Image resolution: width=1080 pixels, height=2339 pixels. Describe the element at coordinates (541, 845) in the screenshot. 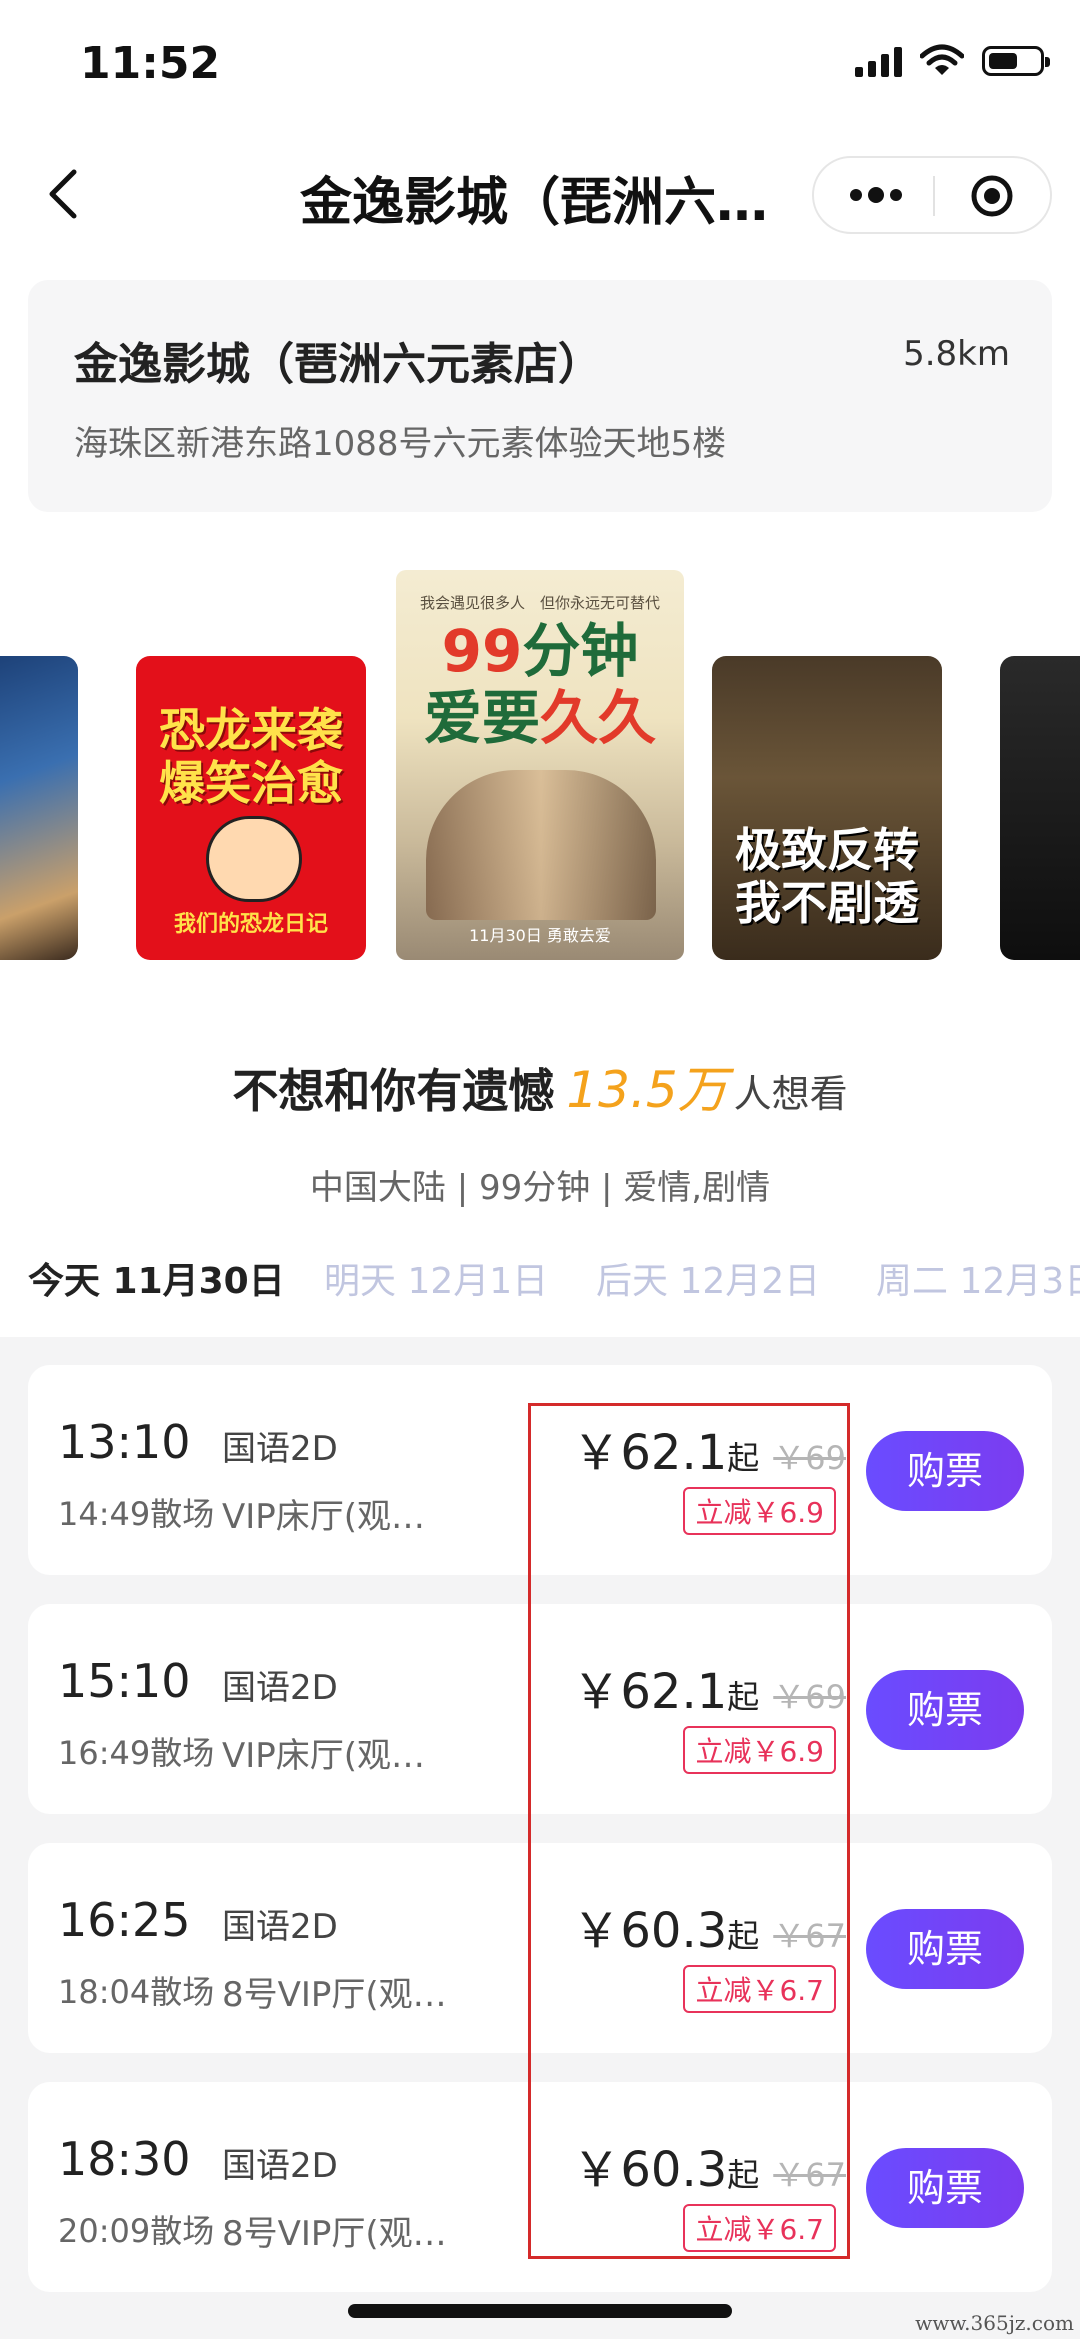

I see `poster-image` at that location.